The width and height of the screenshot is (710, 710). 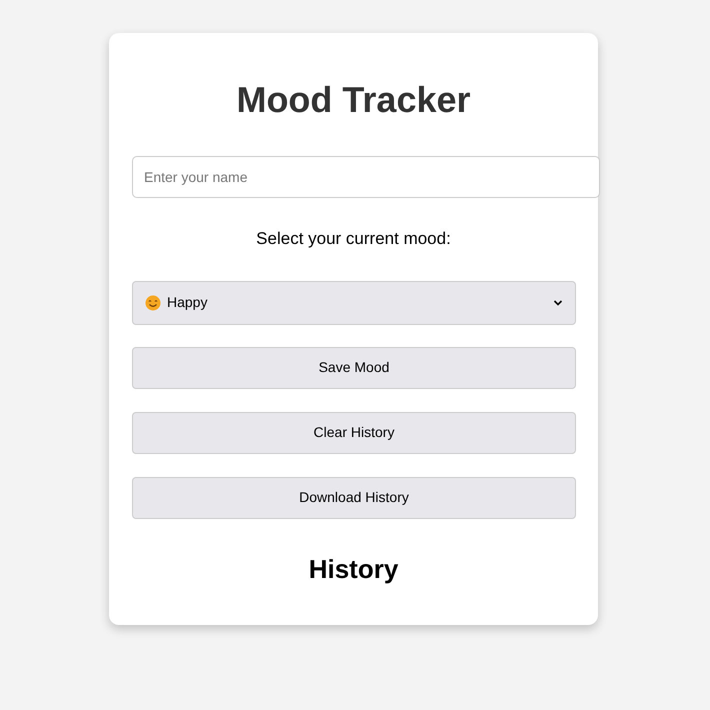 What do you see at coordinates (354, 497) in the screenshot?
I see `action-button: Download History` at bounding box center [354, 497].